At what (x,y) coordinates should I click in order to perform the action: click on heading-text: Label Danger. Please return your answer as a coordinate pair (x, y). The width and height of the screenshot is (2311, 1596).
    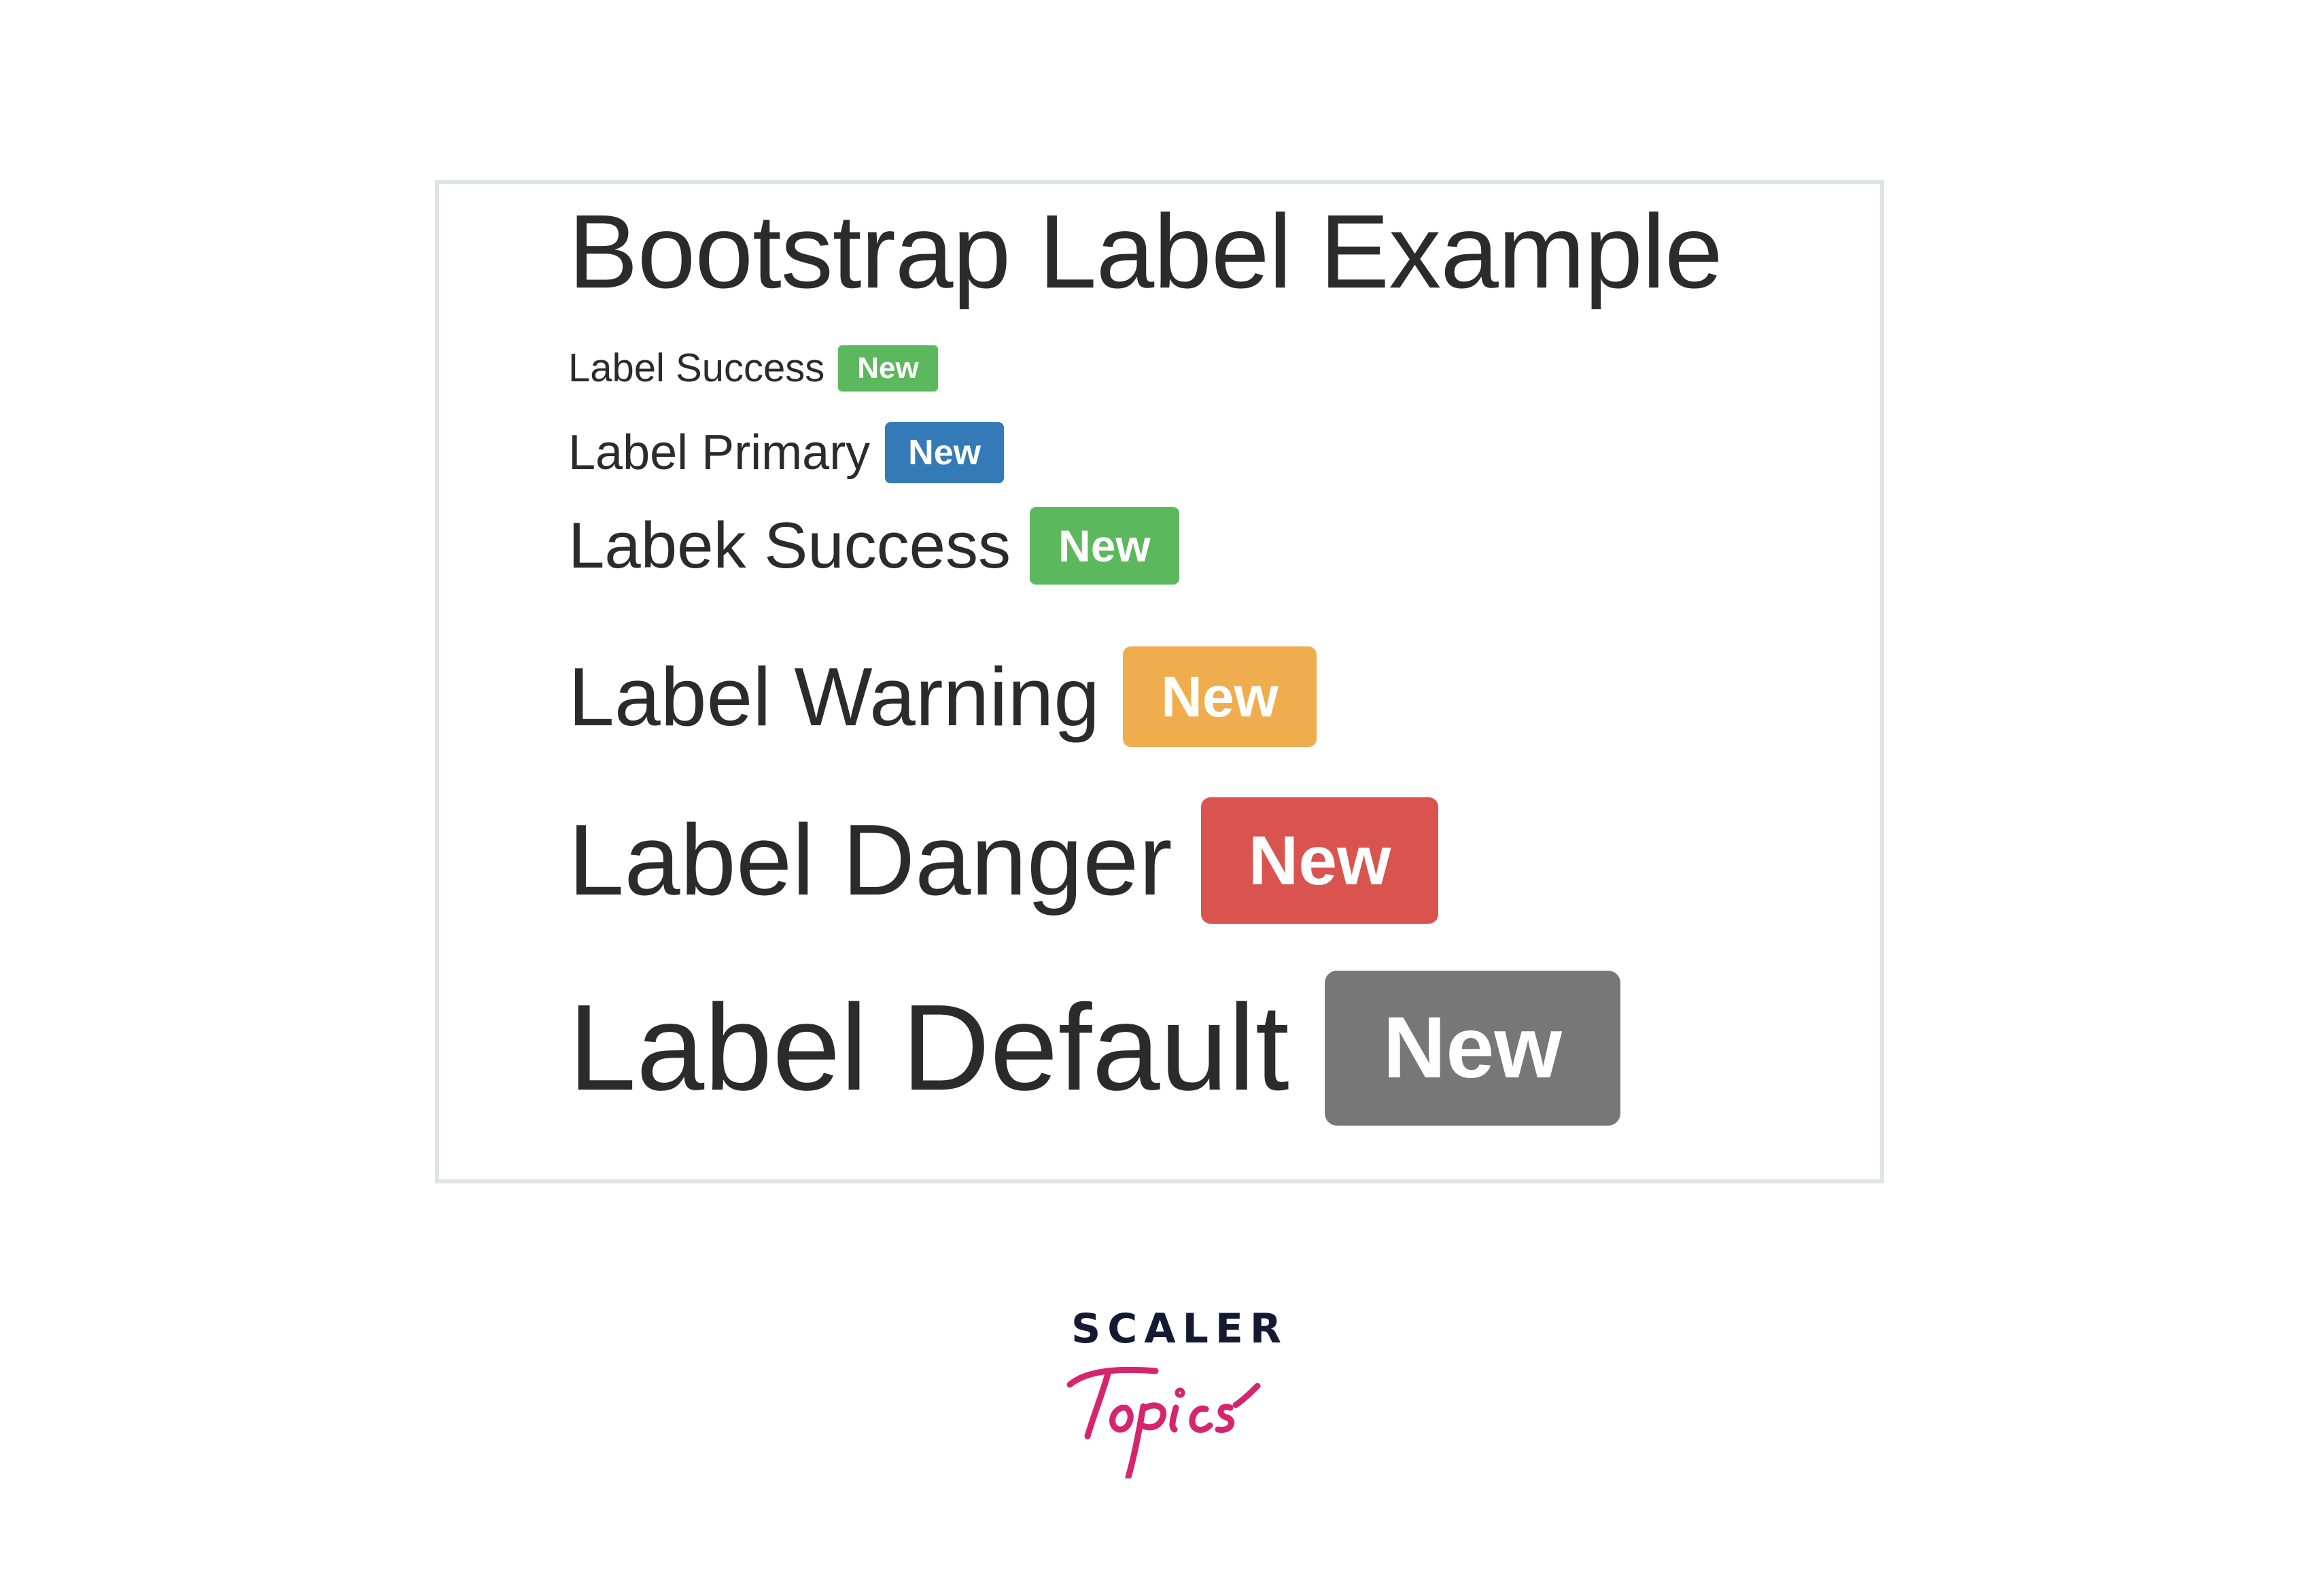
    Looking at the image, I should click on (870, 860).